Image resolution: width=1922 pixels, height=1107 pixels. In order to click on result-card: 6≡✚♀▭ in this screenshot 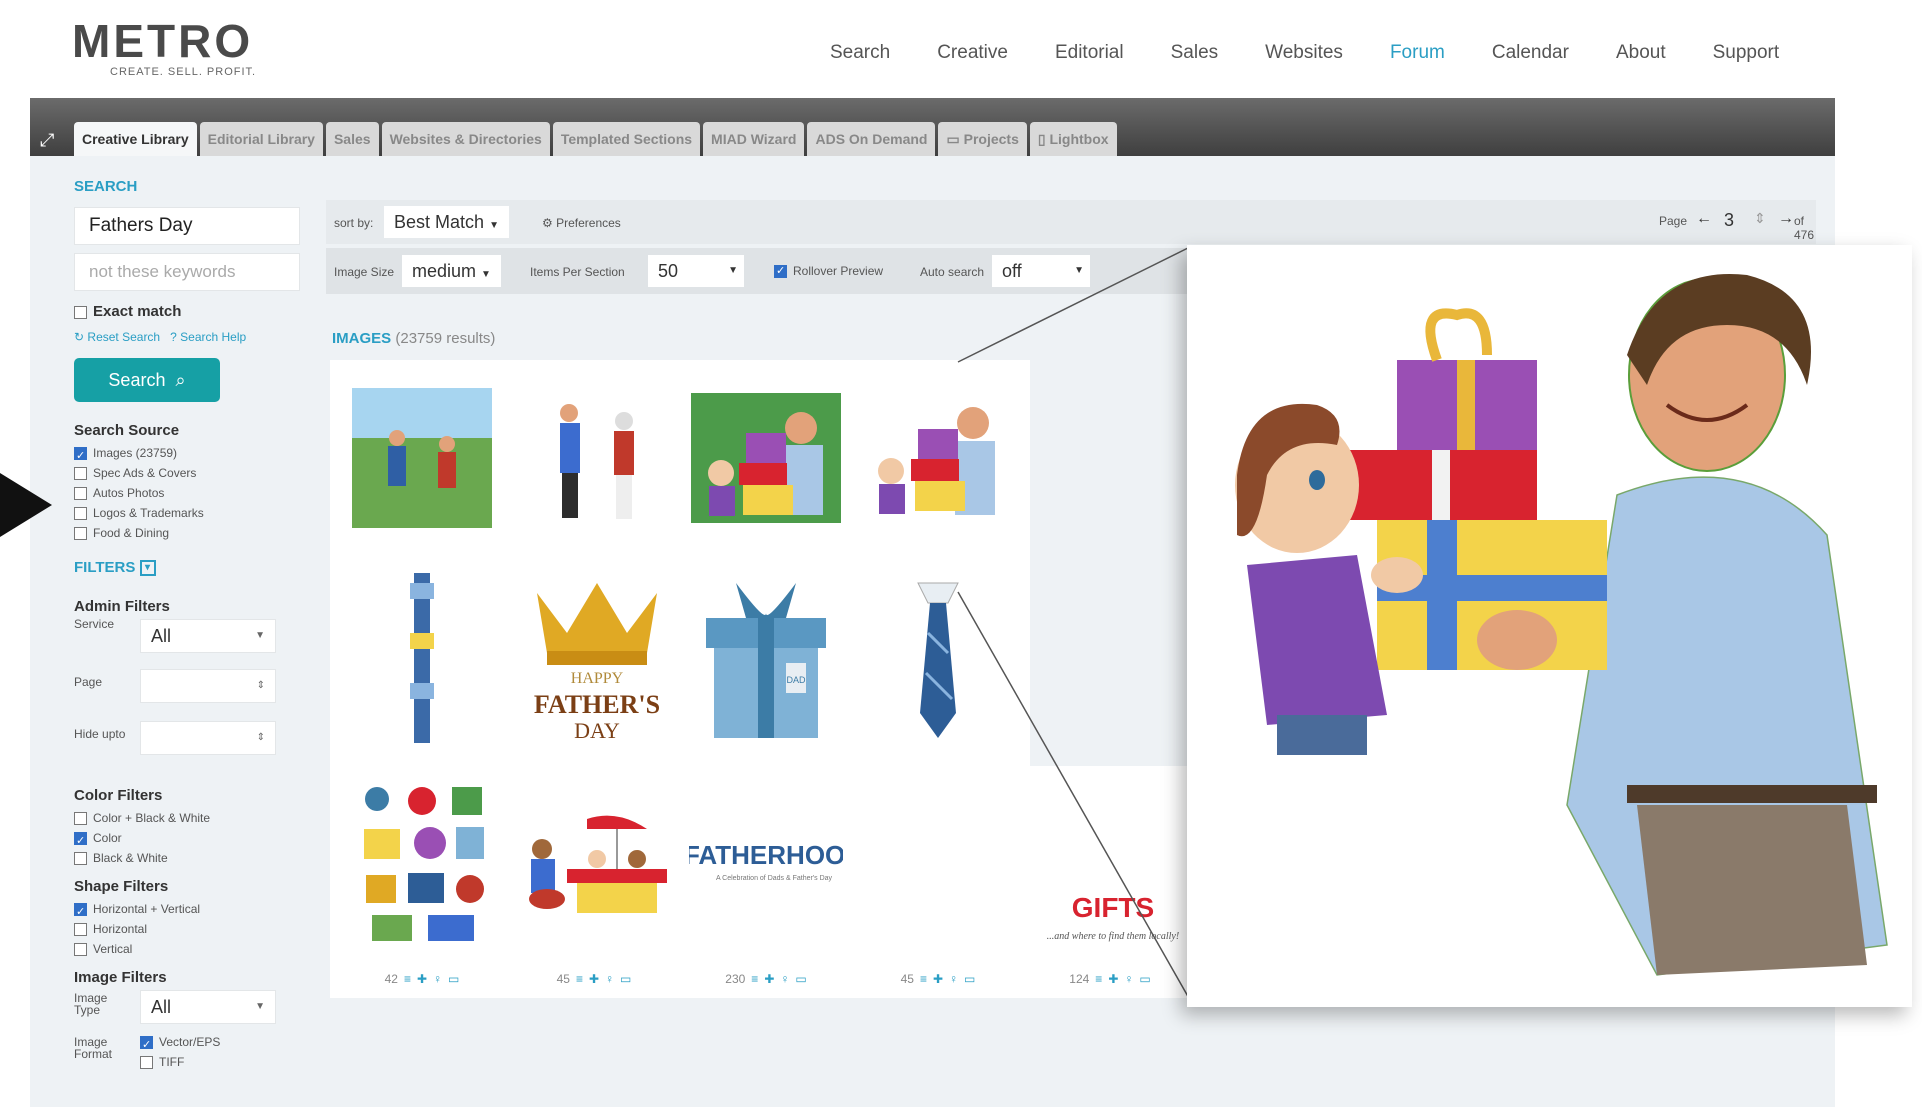, I will do `click(766, 476)`.